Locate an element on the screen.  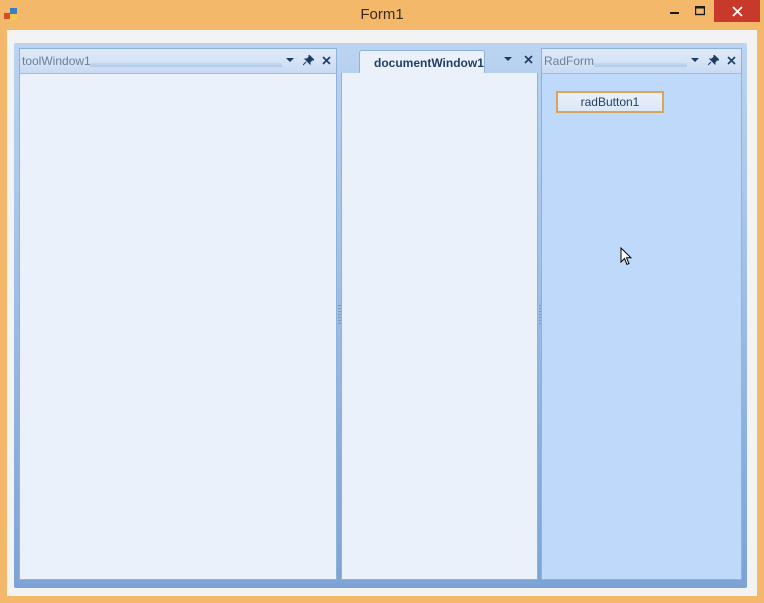
tool-window-title: toolWindow1 is located at coordinates (56, 61).